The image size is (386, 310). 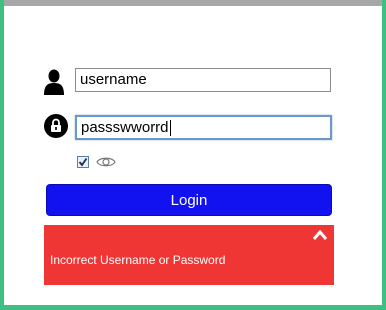 I want to click on lock-icon, so click(x=56, y=126).